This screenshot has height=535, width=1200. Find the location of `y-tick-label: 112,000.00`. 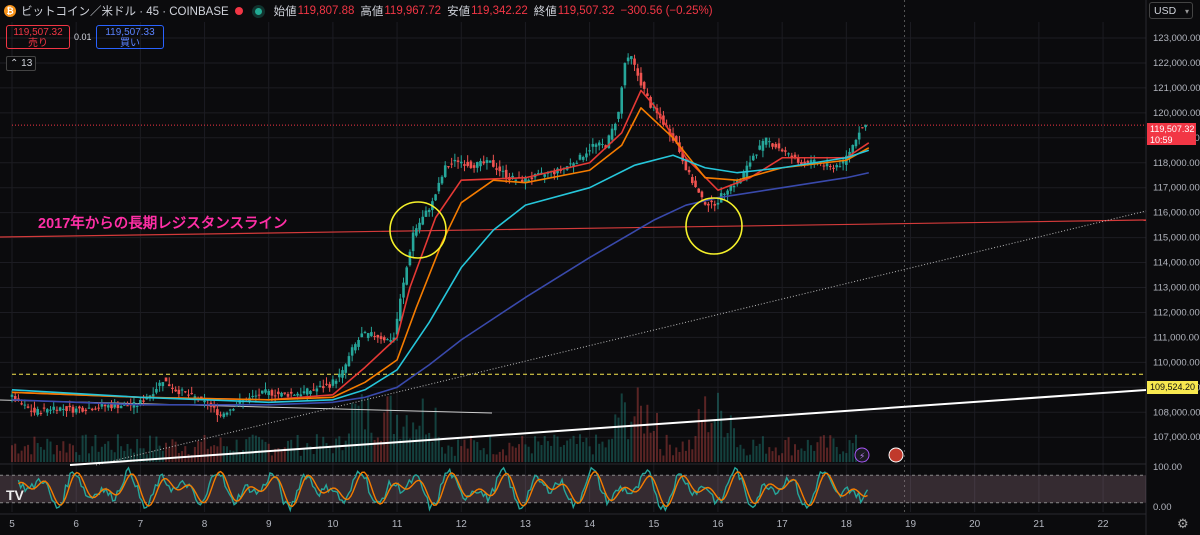

y-tick-label: 112,000.00 is located at coordinates (1176, 312).